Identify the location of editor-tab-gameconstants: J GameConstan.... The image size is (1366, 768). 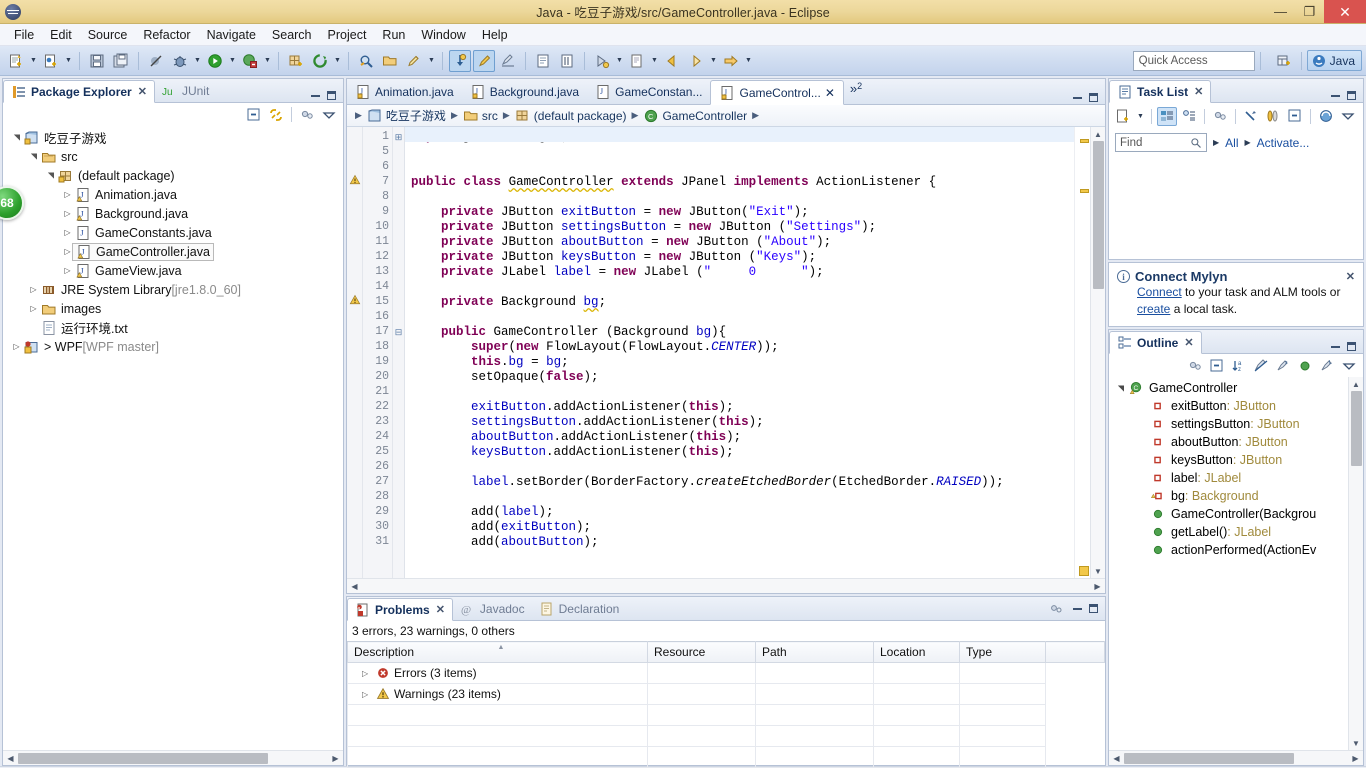
(648, 91).